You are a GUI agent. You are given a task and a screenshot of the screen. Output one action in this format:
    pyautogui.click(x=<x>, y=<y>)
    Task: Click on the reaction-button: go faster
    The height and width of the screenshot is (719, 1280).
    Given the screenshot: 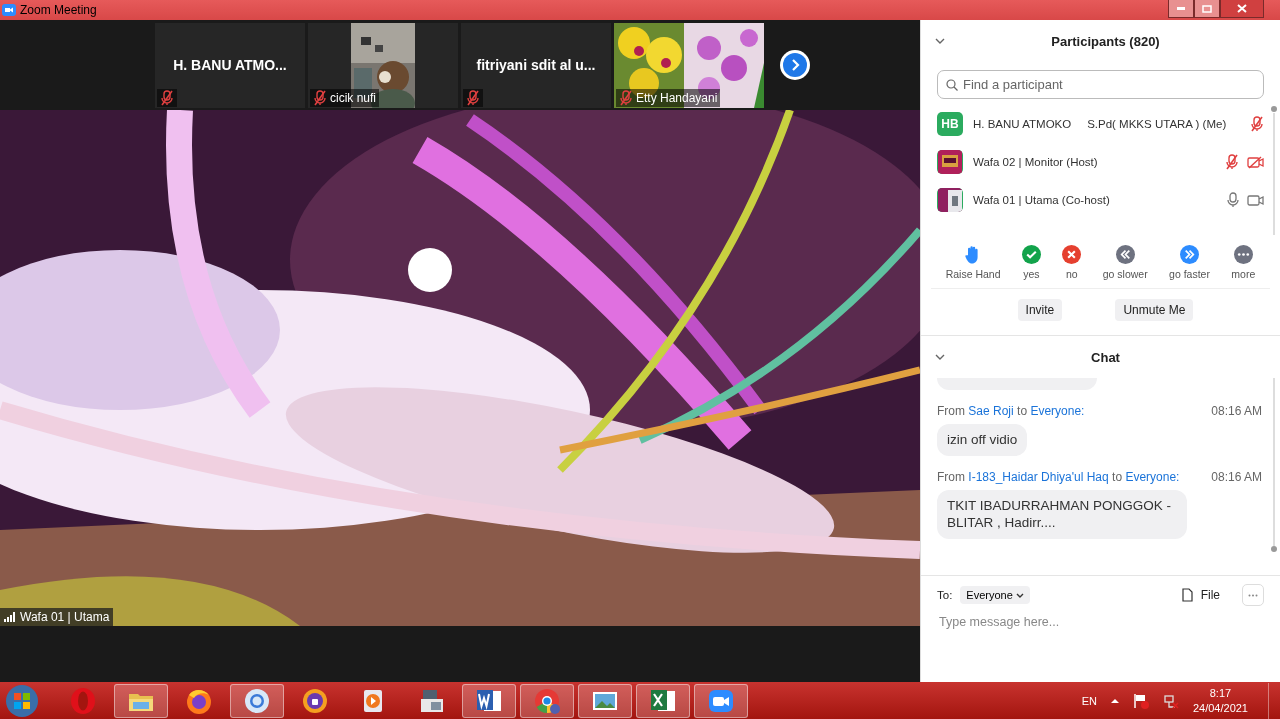 What is the action you would take?
    pyautogui.click(x=1189, y=262)
    